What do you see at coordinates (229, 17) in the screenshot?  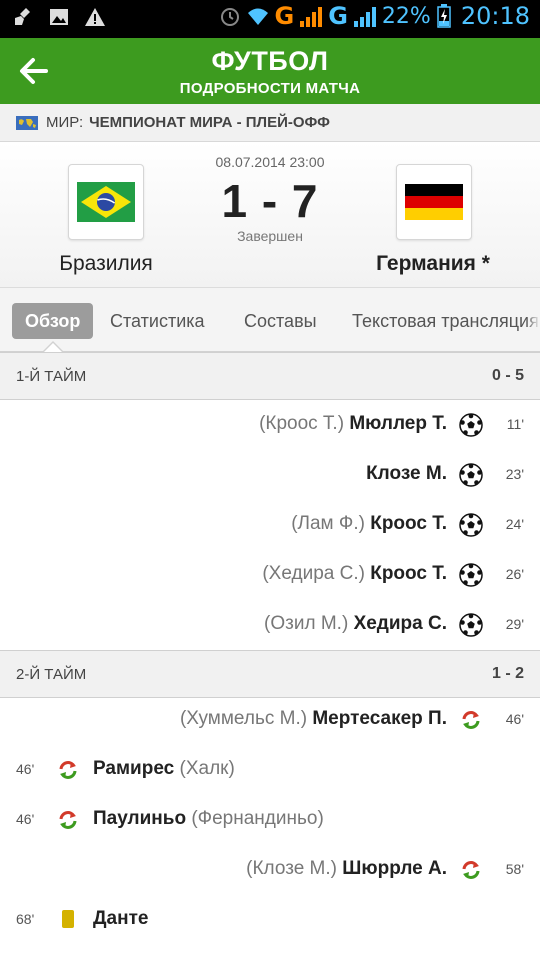 I see `alarm-icon` at bounding box center [229, 17].